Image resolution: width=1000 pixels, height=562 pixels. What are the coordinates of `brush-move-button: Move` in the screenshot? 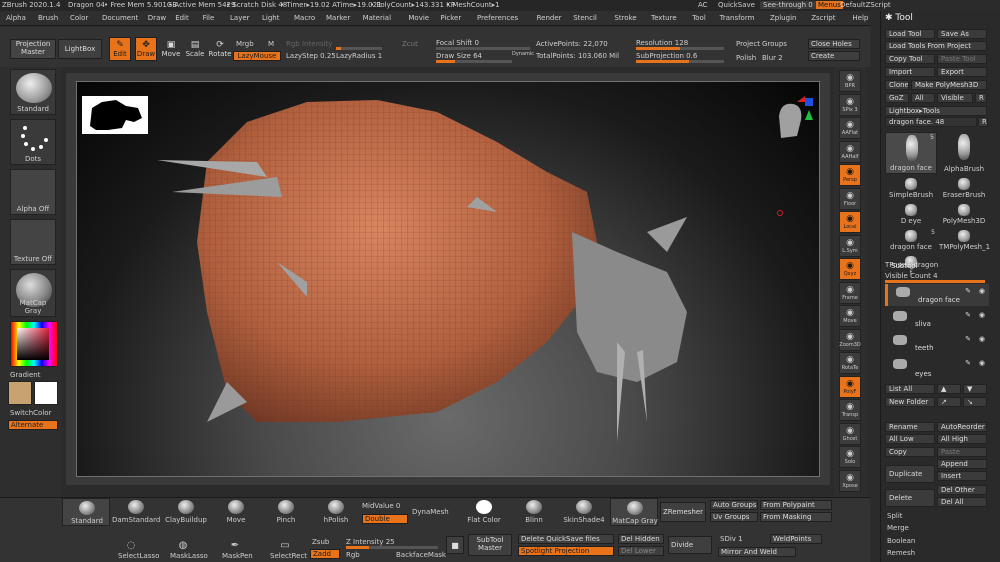 It's located at (236, 512).